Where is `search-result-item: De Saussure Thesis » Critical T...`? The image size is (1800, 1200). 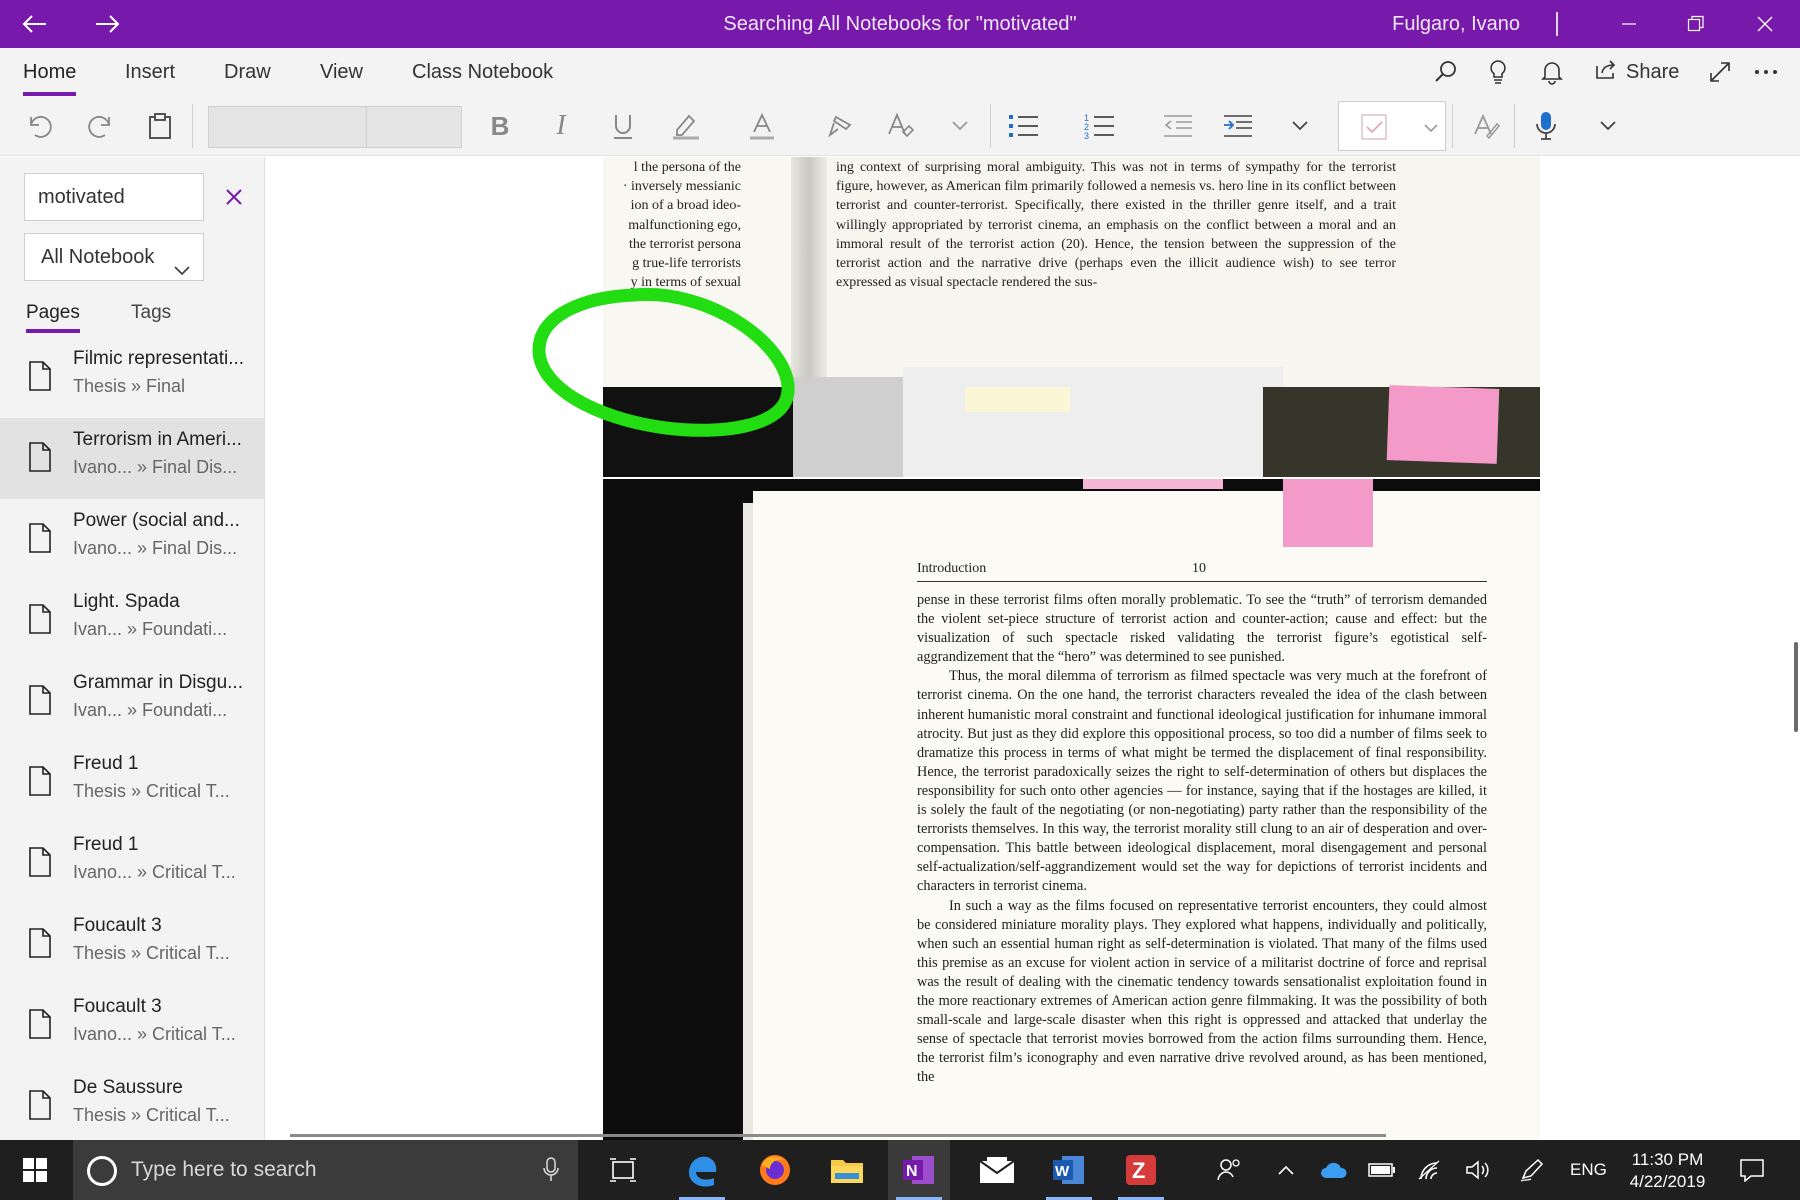 search-result-item: De Saussure Thesis » Critical T... is located at coordinates (132, 1103).